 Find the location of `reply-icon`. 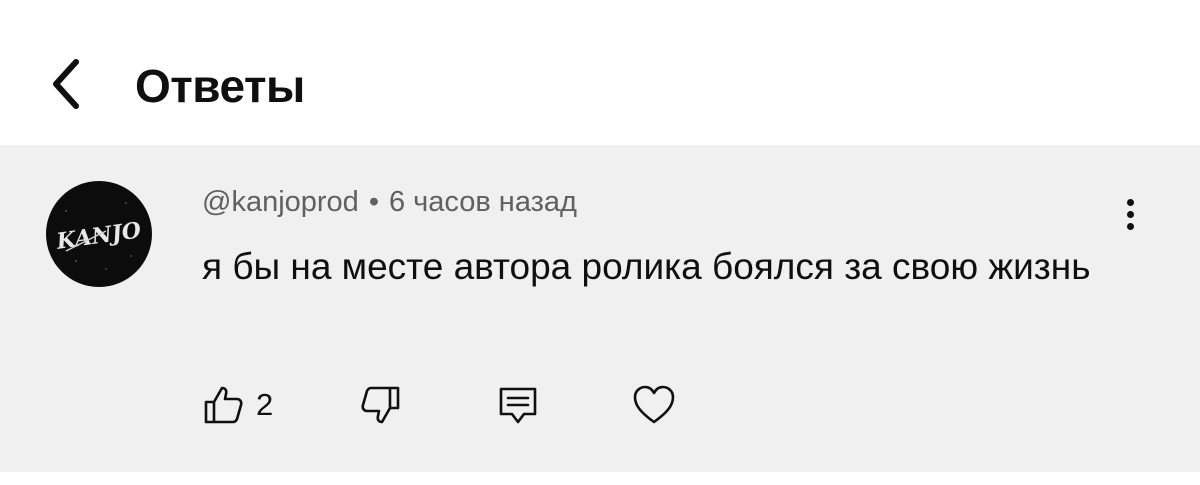

reply-icon is located at coordinates (518, 405).